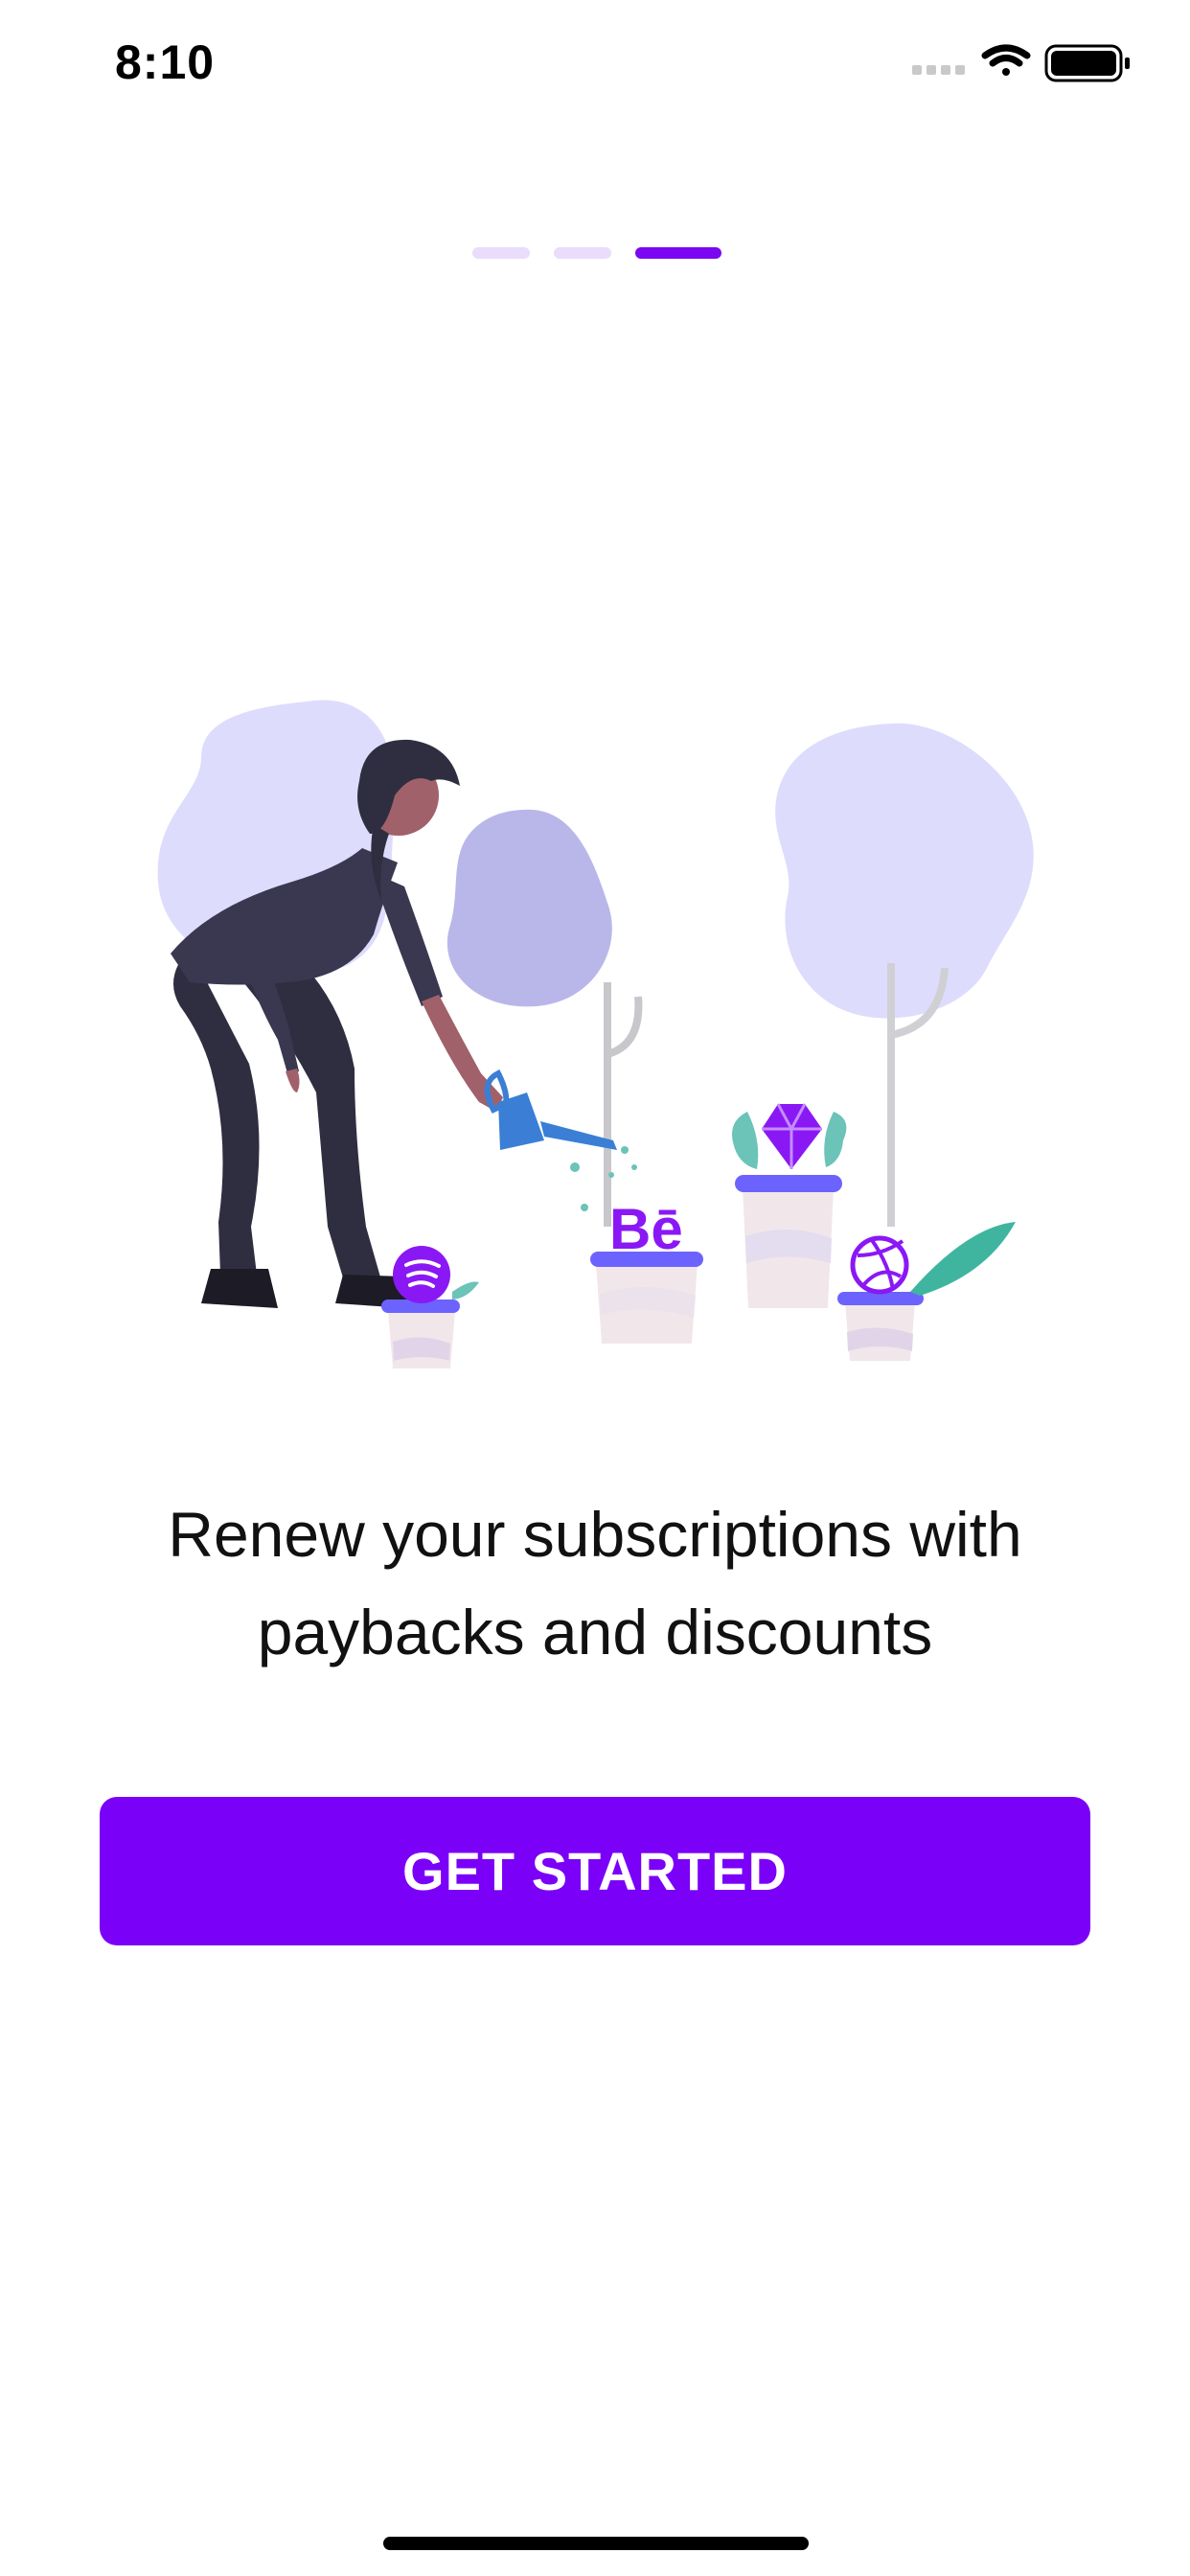  Describe the element at coordinates (792, 1136) in the screenshot. I see `sketch-gem-icon` at that location.